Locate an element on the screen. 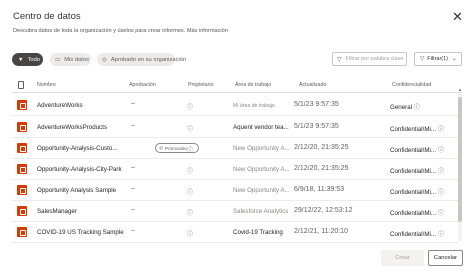 The height and width of the screenshot is (274, 474). filter-icon: ▽ is located at coordinates (339, 59).